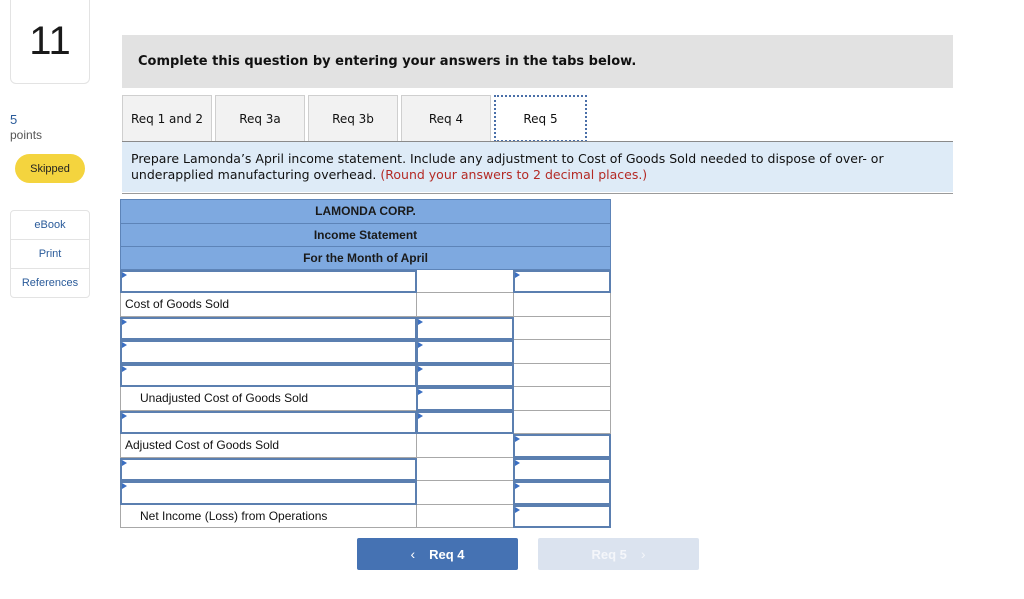 Image resolution: width=1024 pixels, height=599 pixels. I want to click on chevron-left-icon: ‹, so click(413, 554).